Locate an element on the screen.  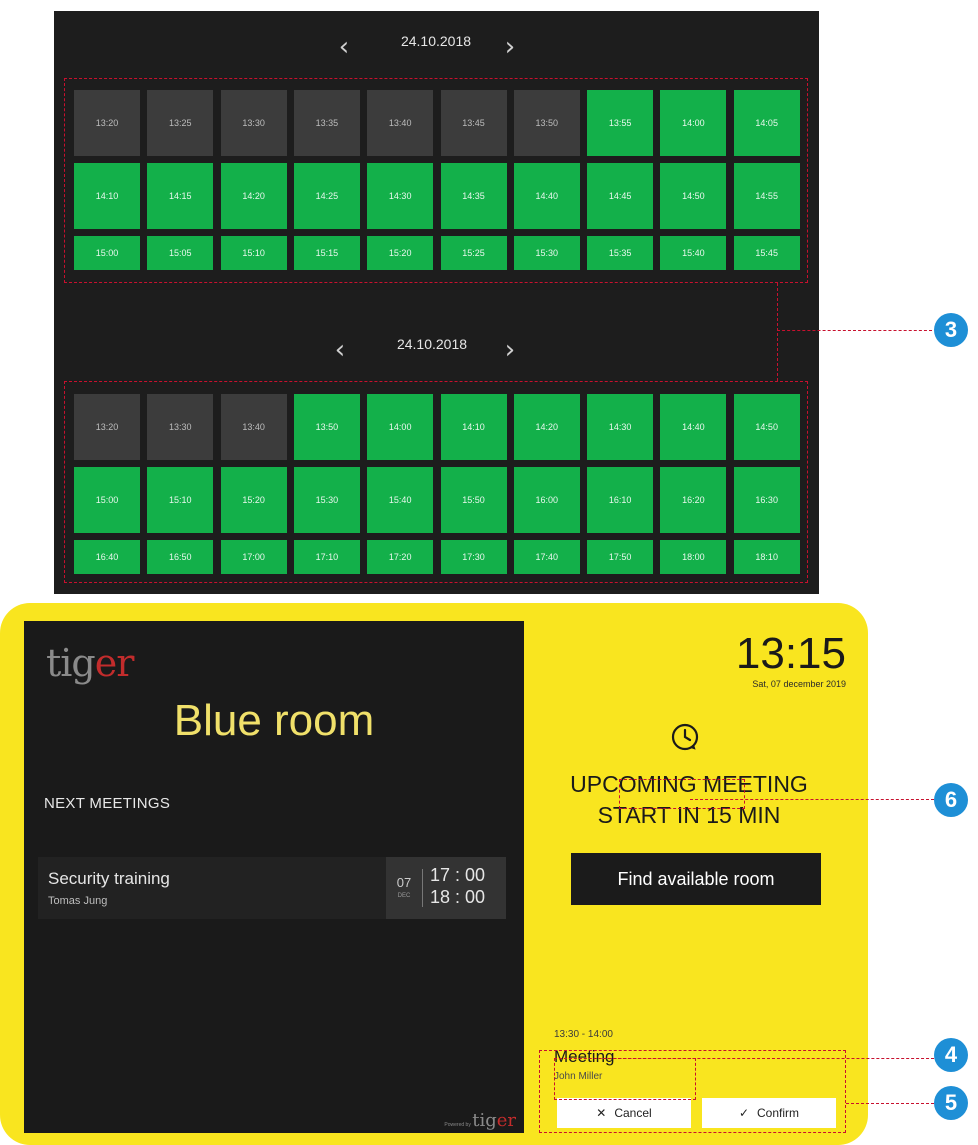
countdown-text: START IN 15 MIN is located at coordinates (689, 815).